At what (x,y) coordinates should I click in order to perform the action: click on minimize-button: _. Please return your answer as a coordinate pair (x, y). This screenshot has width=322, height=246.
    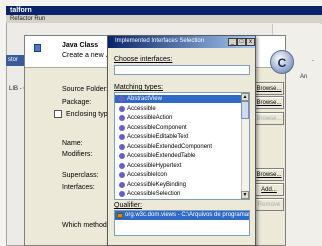
    Looking at the image, I should click on (232, 42).